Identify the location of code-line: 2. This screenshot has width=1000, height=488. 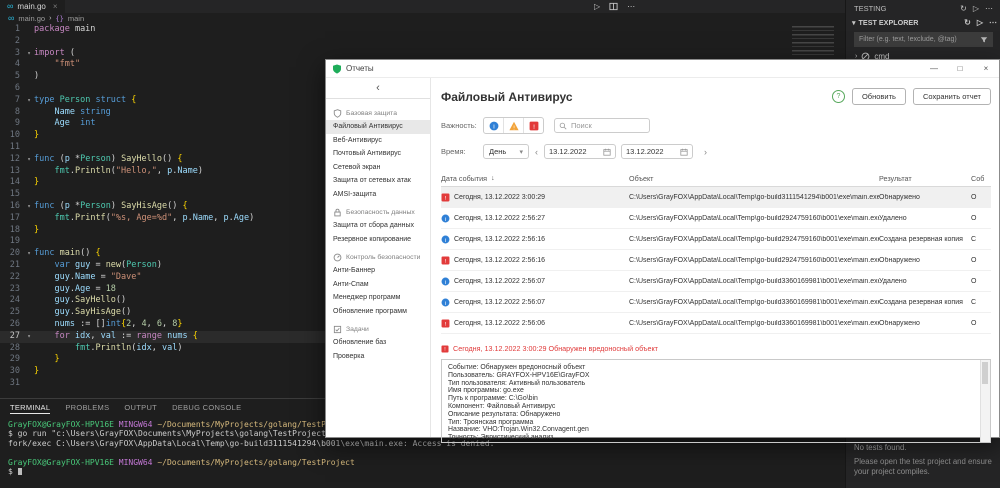
(422, 42).